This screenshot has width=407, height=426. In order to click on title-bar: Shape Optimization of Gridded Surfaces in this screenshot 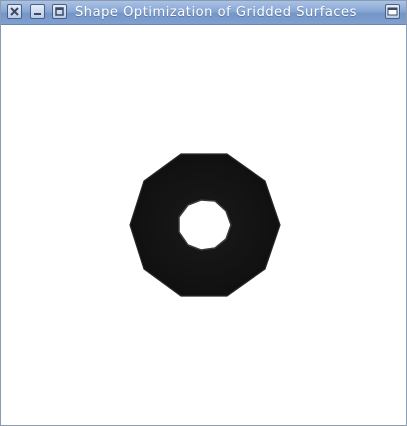, I will do `click(203, 13)`.